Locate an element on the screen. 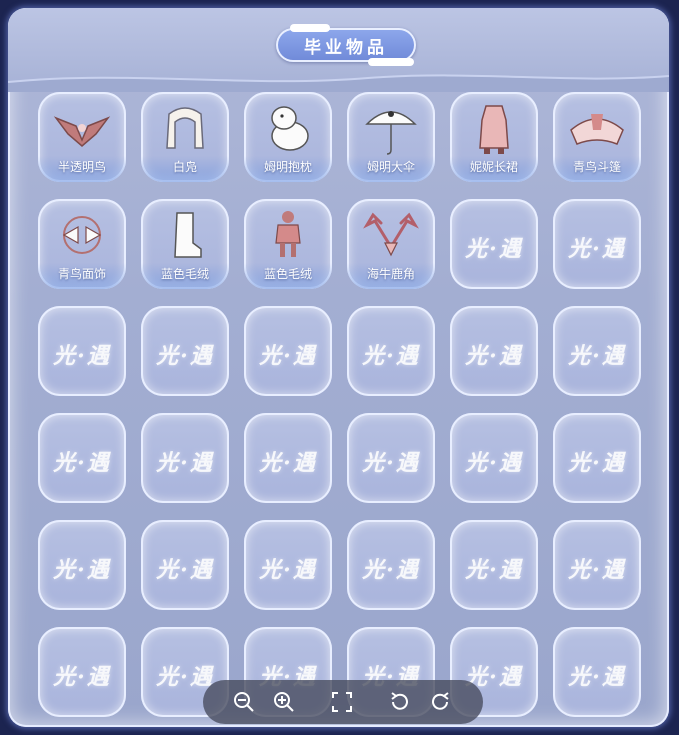 This screenshot has width=679, height=735. zoom-out-icon is located at coordinates (244, 702).